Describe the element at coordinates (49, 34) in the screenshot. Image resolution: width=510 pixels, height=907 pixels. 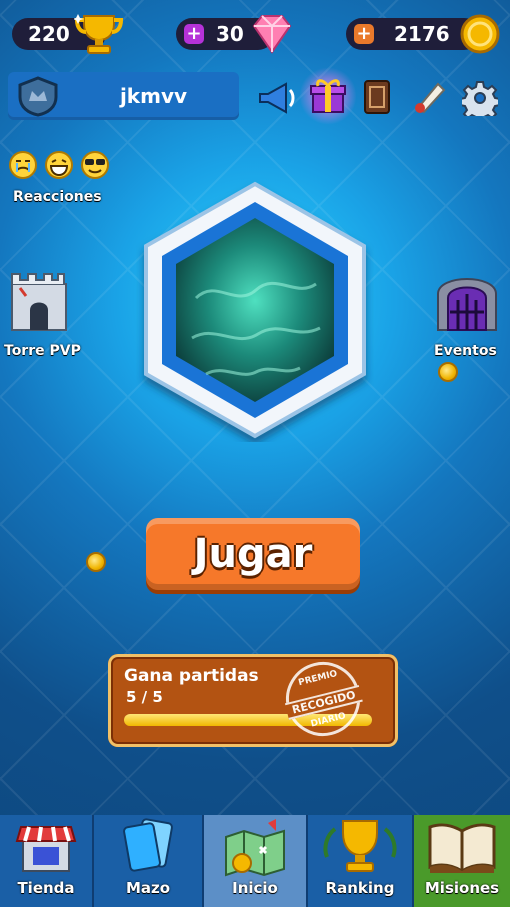
I see `trophy-count: 220` at that location.